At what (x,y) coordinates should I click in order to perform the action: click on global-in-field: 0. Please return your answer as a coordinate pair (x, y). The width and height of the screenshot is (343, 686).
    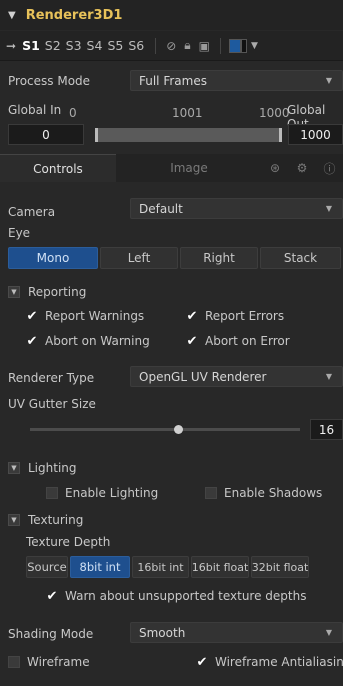
    Looking at the image, I should click on (46, 134).